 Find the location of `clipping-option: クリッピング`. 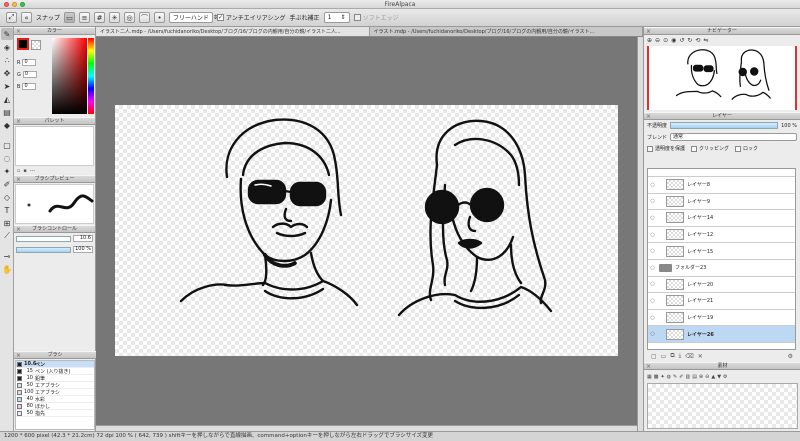

clipping-option: クリッピング is located at coordinates (710, 148).